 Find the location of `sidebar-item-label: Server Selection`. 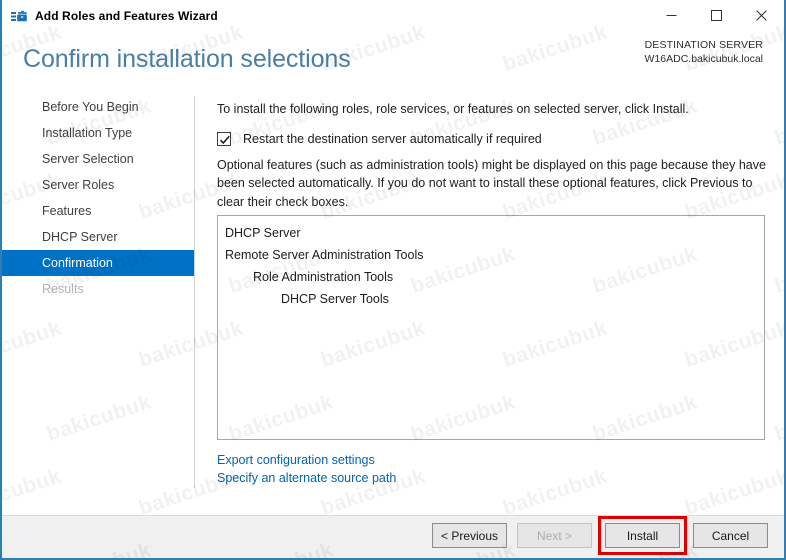

sidebar-item-label: Server Selection is located at coordinates (88, 159).